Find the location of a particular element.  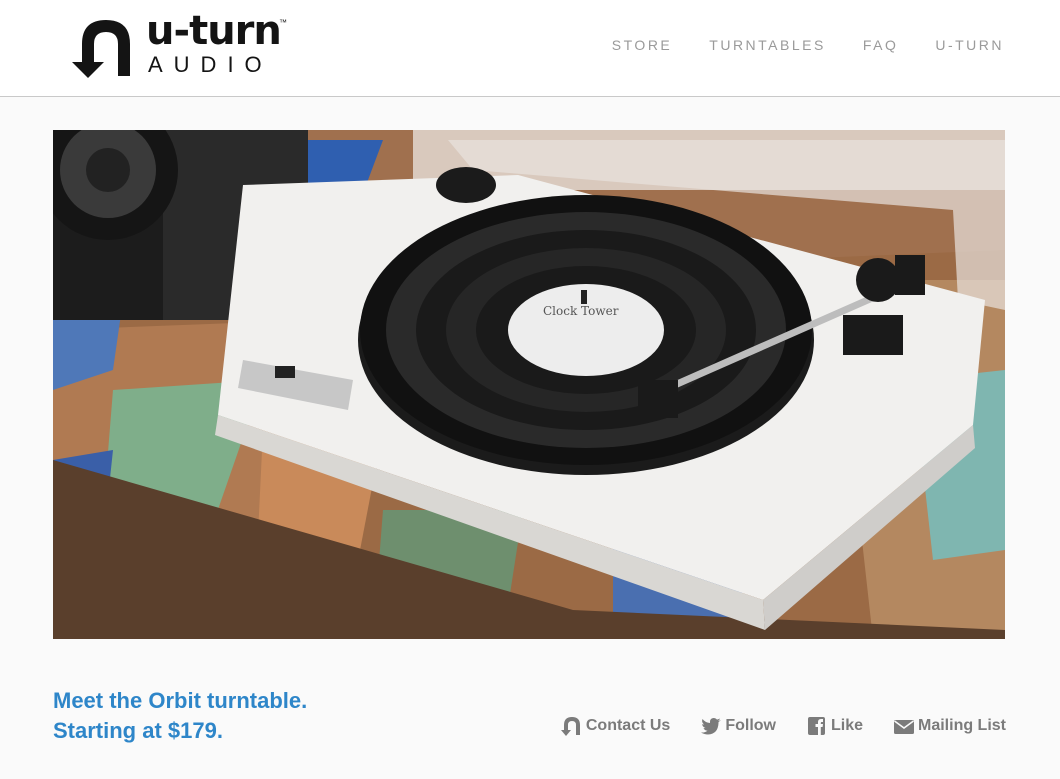

trademark-mark: ™ is located at coordinates (283, 22).